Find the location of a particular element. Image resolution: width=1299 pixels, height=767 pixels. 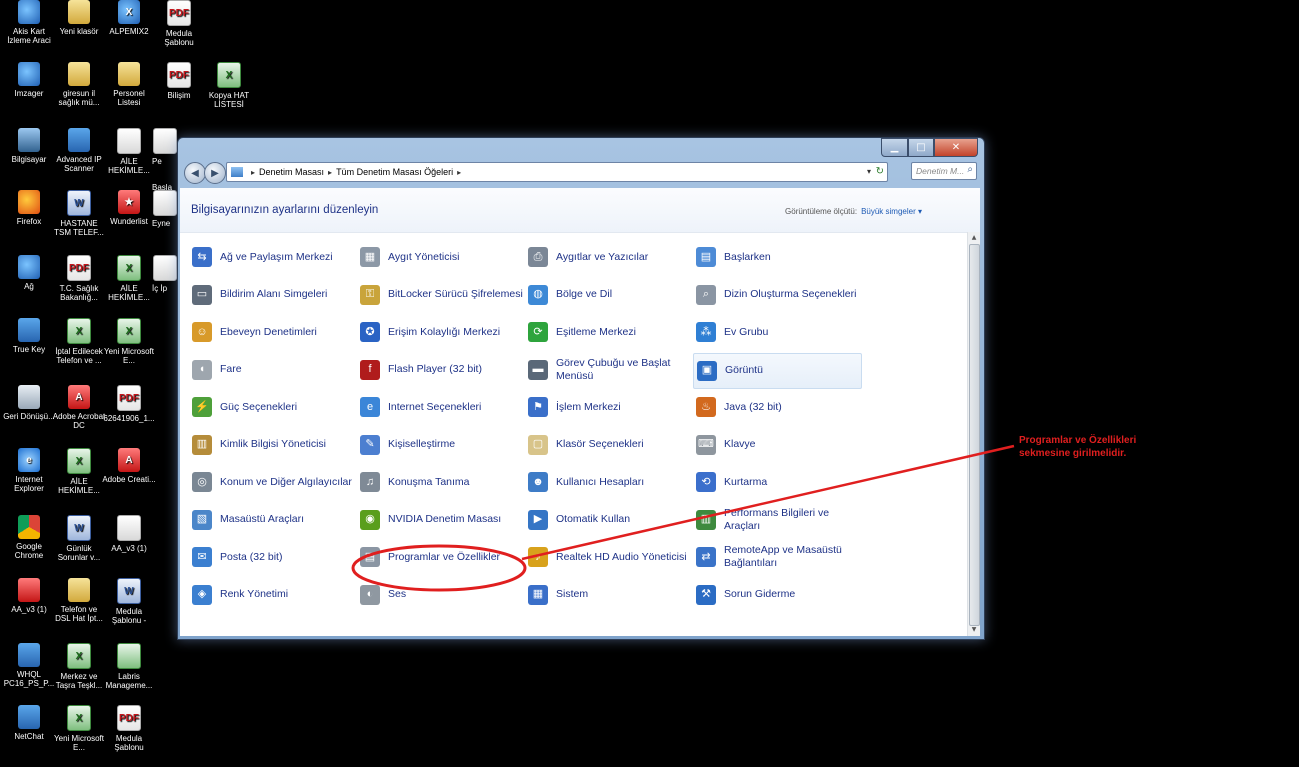

annotation-overlay is located at coordinates (683, 518).